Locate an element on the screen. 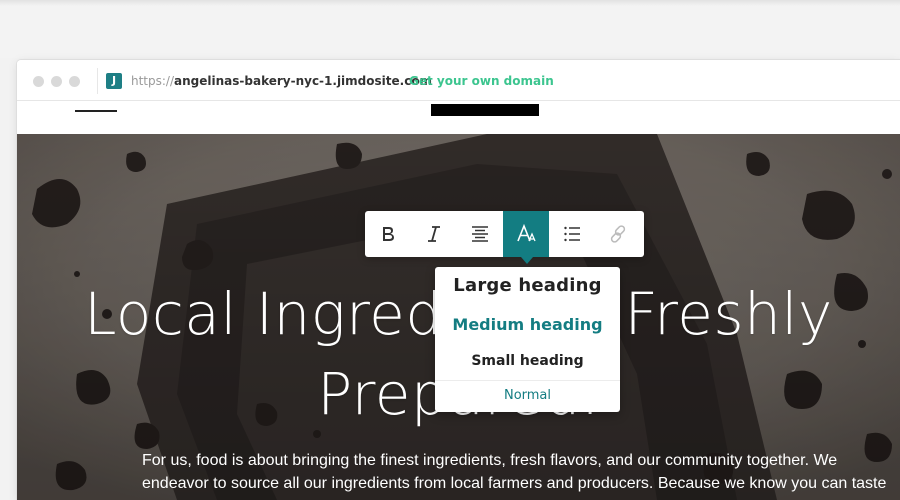  active-nav-indicator is located at coordinates (96, 111).